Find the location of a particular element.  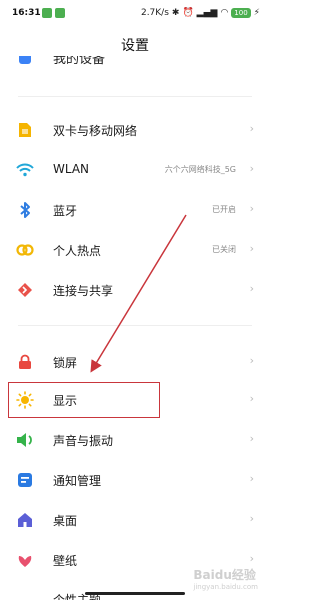

watermark-url: jingyan.baidu.com is located at coordinates (225, 587).